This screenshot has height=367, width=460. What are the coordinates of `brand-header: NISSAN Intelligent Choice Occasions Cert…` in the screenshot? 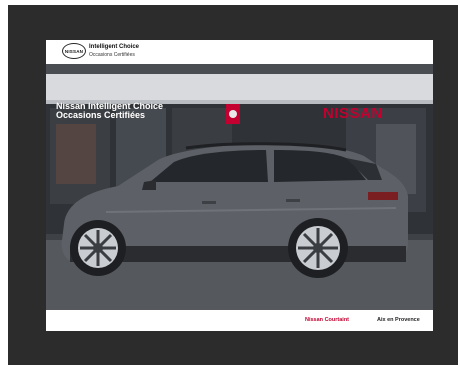 It's located at (239, 52).